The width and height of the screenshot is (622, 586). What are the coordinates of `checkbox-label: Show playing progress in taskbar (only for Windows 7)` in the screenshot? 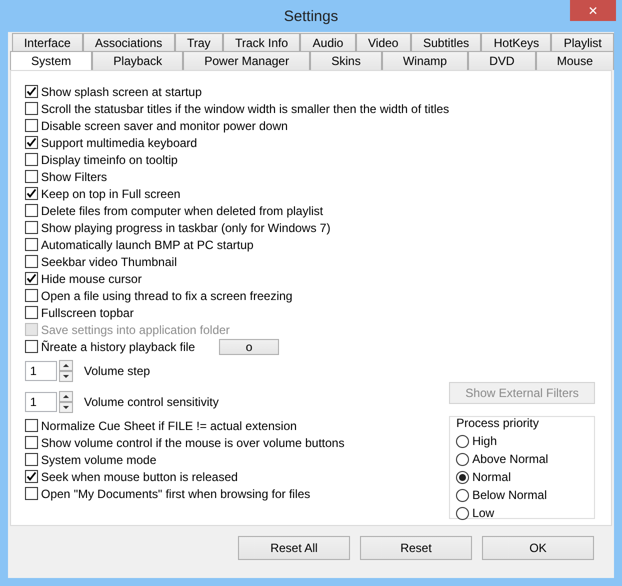 It's located at (185, 227).